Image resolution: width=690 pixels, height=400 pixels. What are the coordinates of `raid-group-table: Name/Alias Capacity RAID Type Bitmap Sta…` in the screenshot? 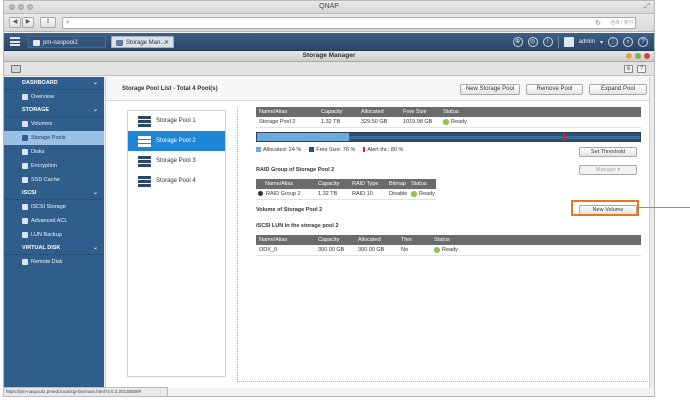 It's located at (346, 189).